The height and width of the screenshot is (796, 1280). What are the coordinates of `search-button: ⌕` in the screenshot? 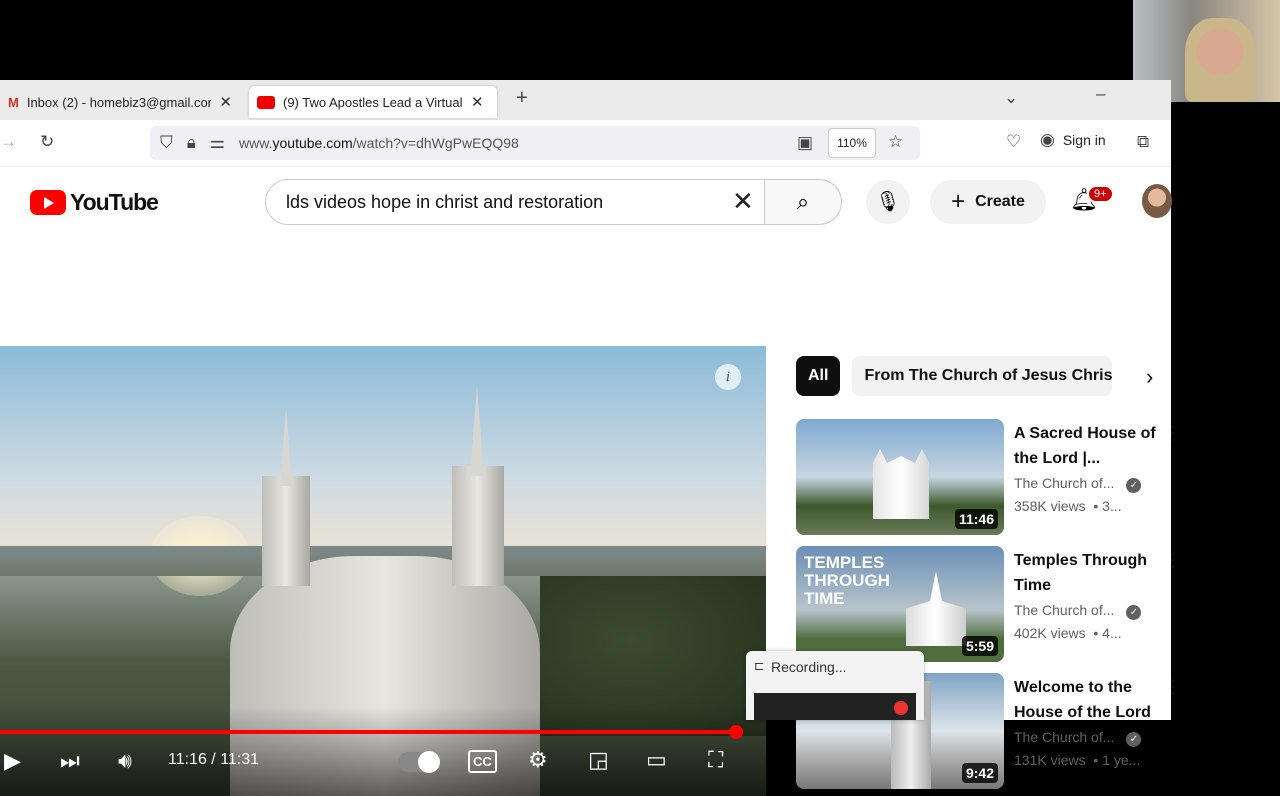 It's located at (803, 202).